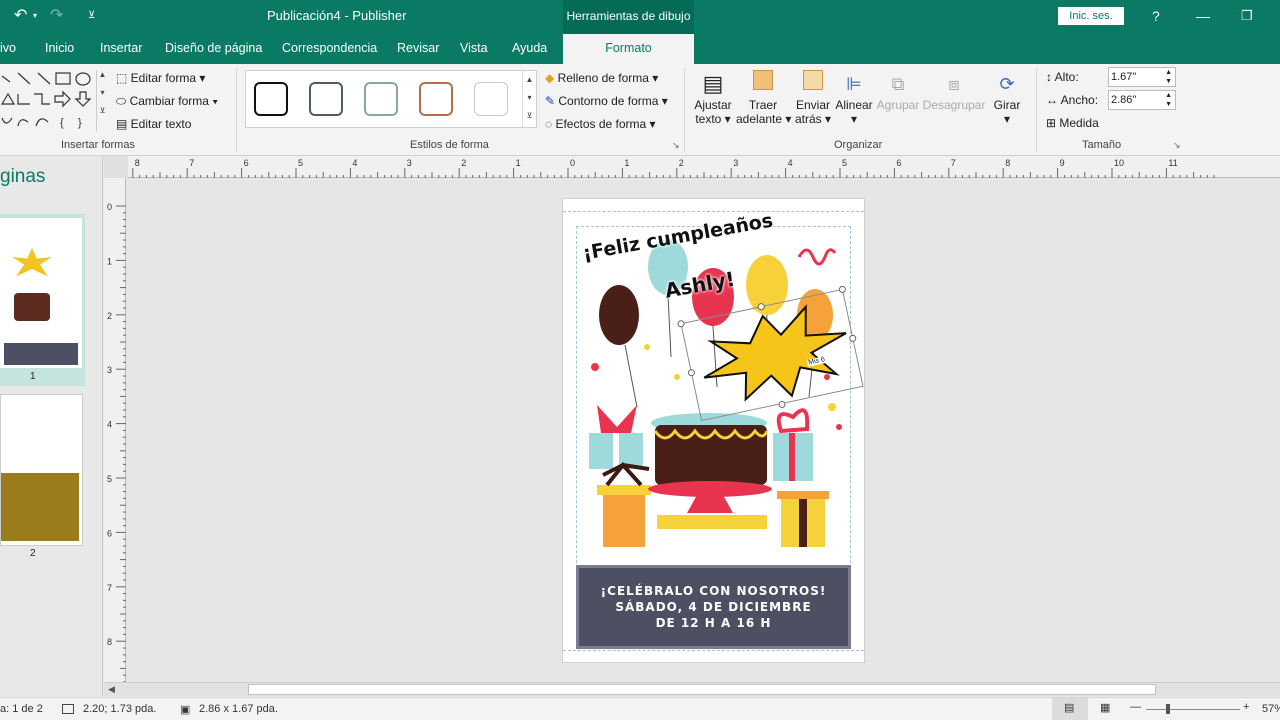 The height and width of the screenshot is (720, 1280). Describe the element at coordinates (91, 17) in the screenshot. I see `quick-access-customize-icon: ⊻` at that location.